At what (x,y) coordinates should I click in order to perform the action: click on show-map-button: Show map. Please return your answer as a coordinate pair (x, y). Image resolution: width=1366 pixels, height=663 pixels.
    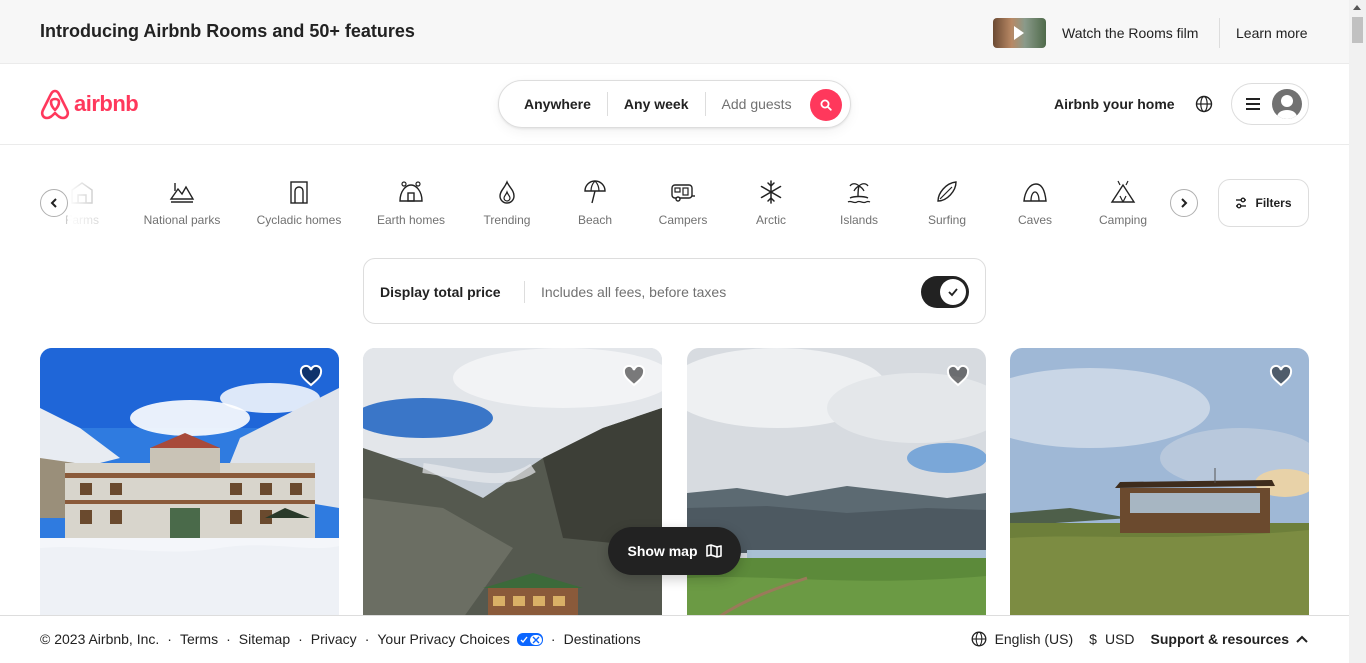
    Looking at the image, I should click on (674, 551).